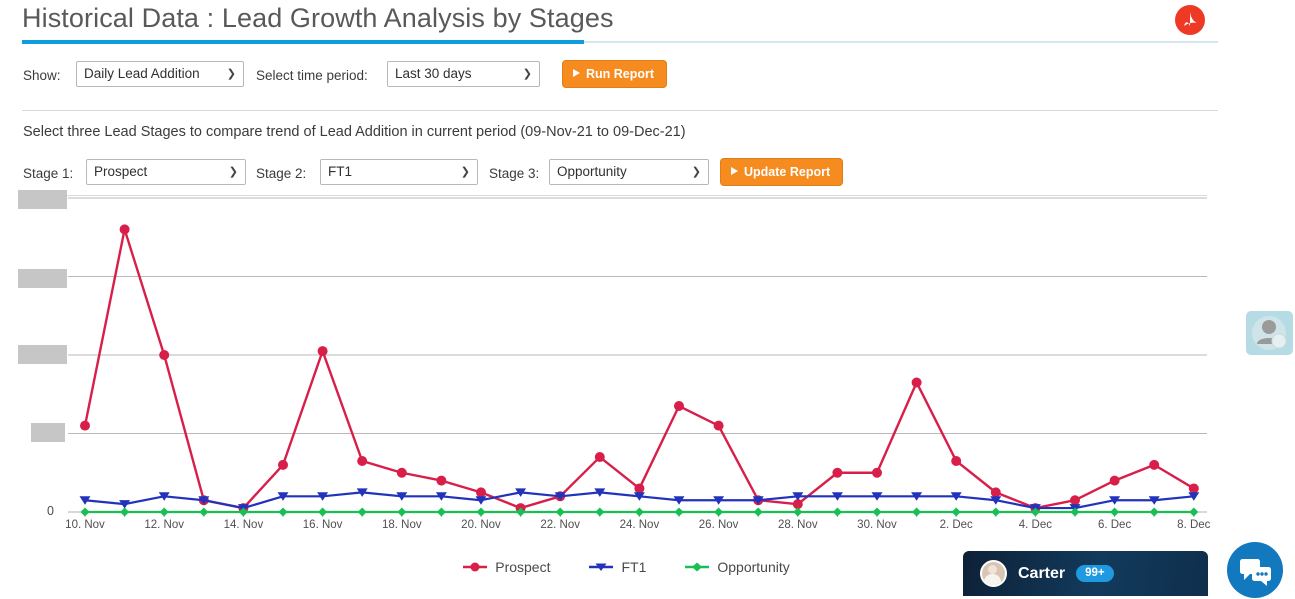 Image resolution: width=1295 pixels, height=599 pixels. Describe the element at coordinates (1095, 573) in the screenshot. I see `chat-unread-badge: 99+` at that location.